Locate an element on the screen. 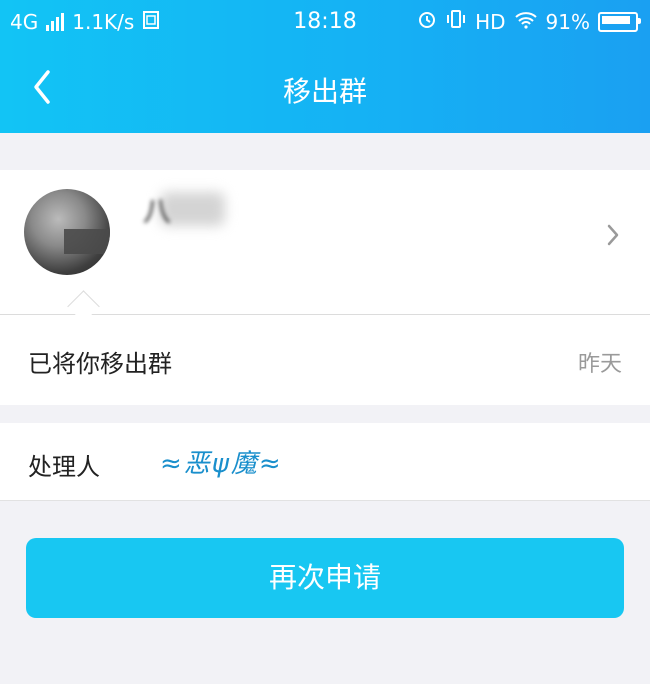 This screenshot has height=684, width=650. message-text: 已将你移出群 is located at coordinates (100, 364).